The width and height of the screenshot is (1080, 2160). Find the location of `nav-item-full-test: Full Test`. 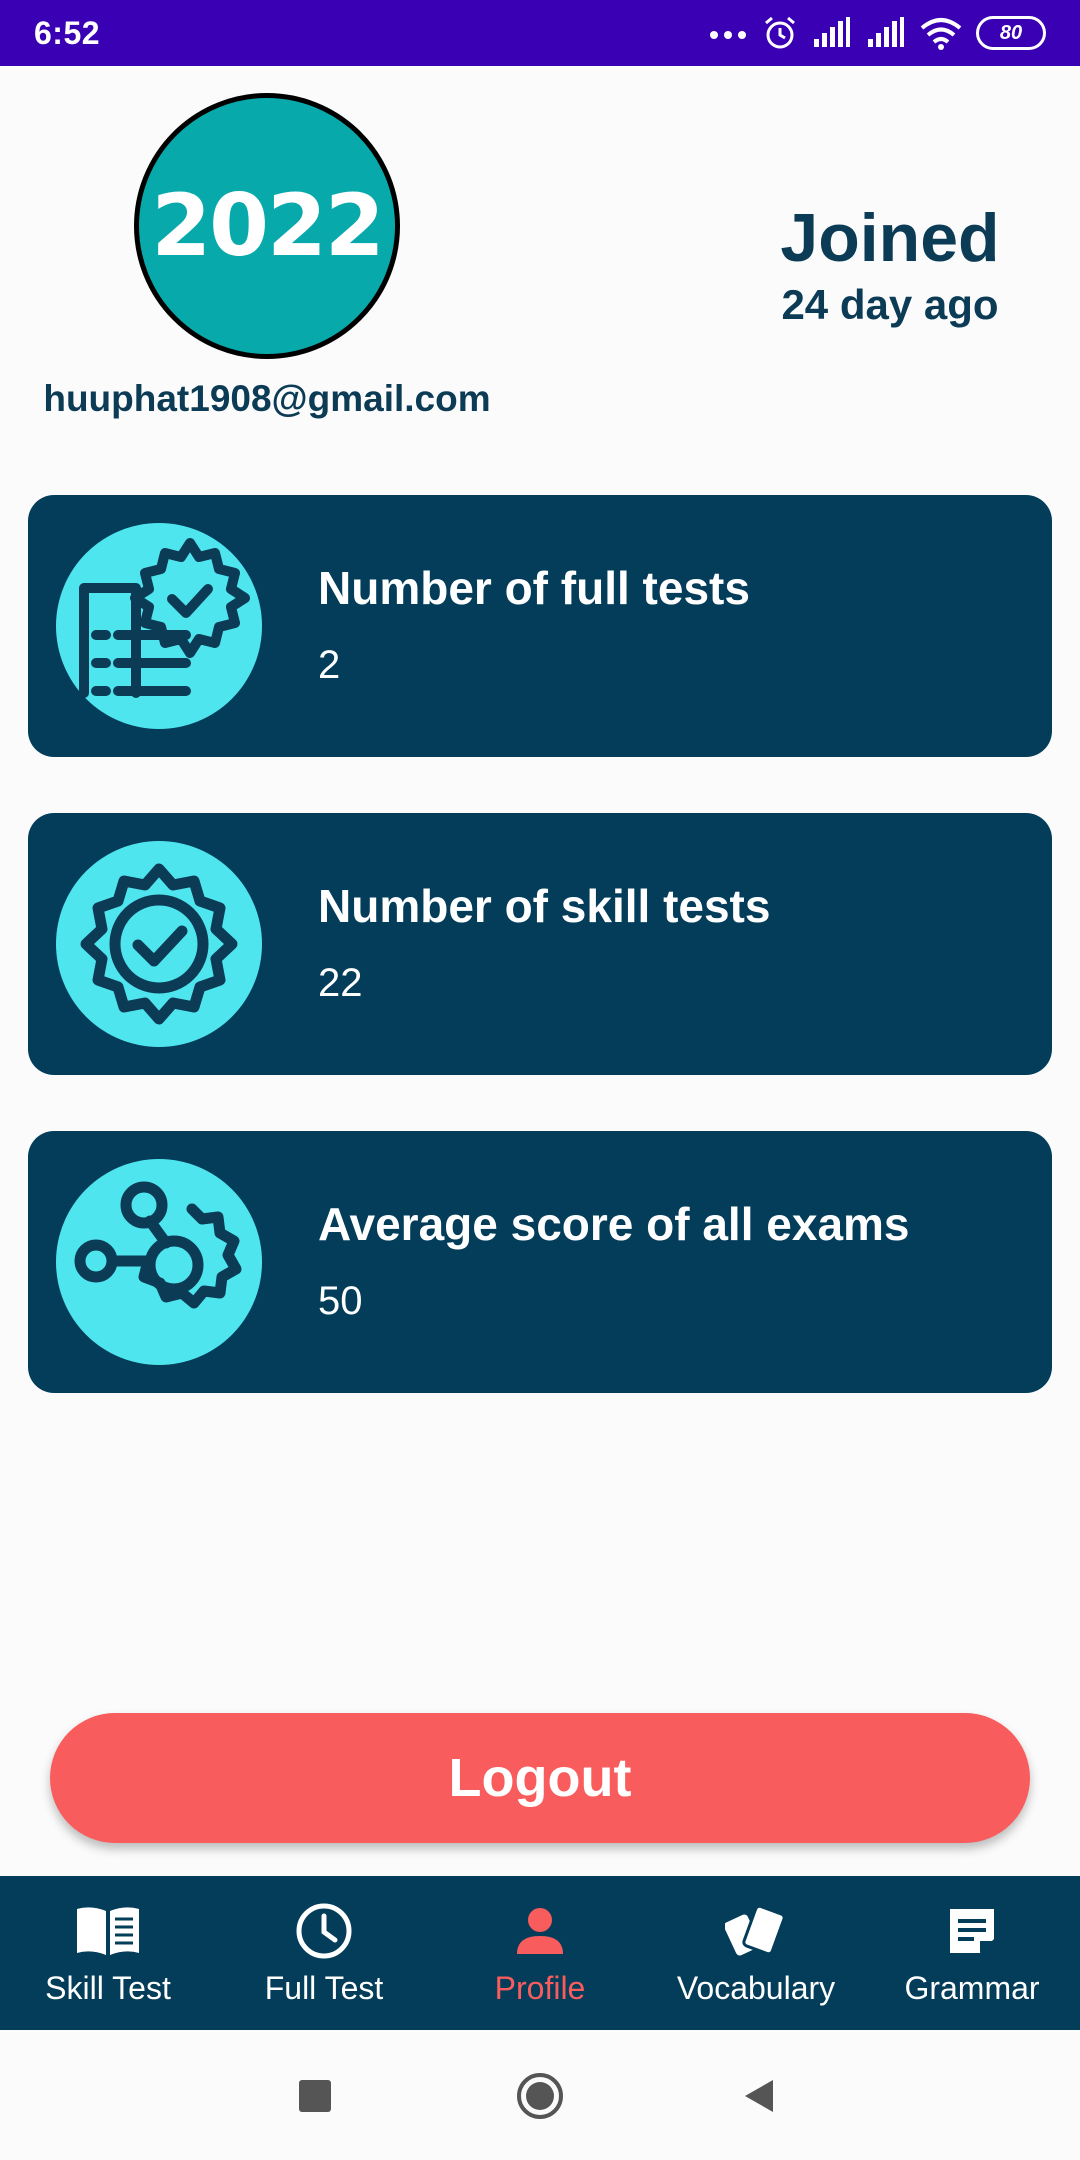

nav-item-full-test: Full Test is located at coordinates (324, 1953).